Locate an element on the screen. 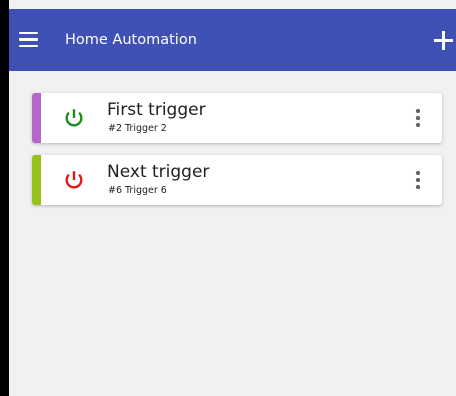  trigger-name: Next trigger is located at coordinates (158, 172).